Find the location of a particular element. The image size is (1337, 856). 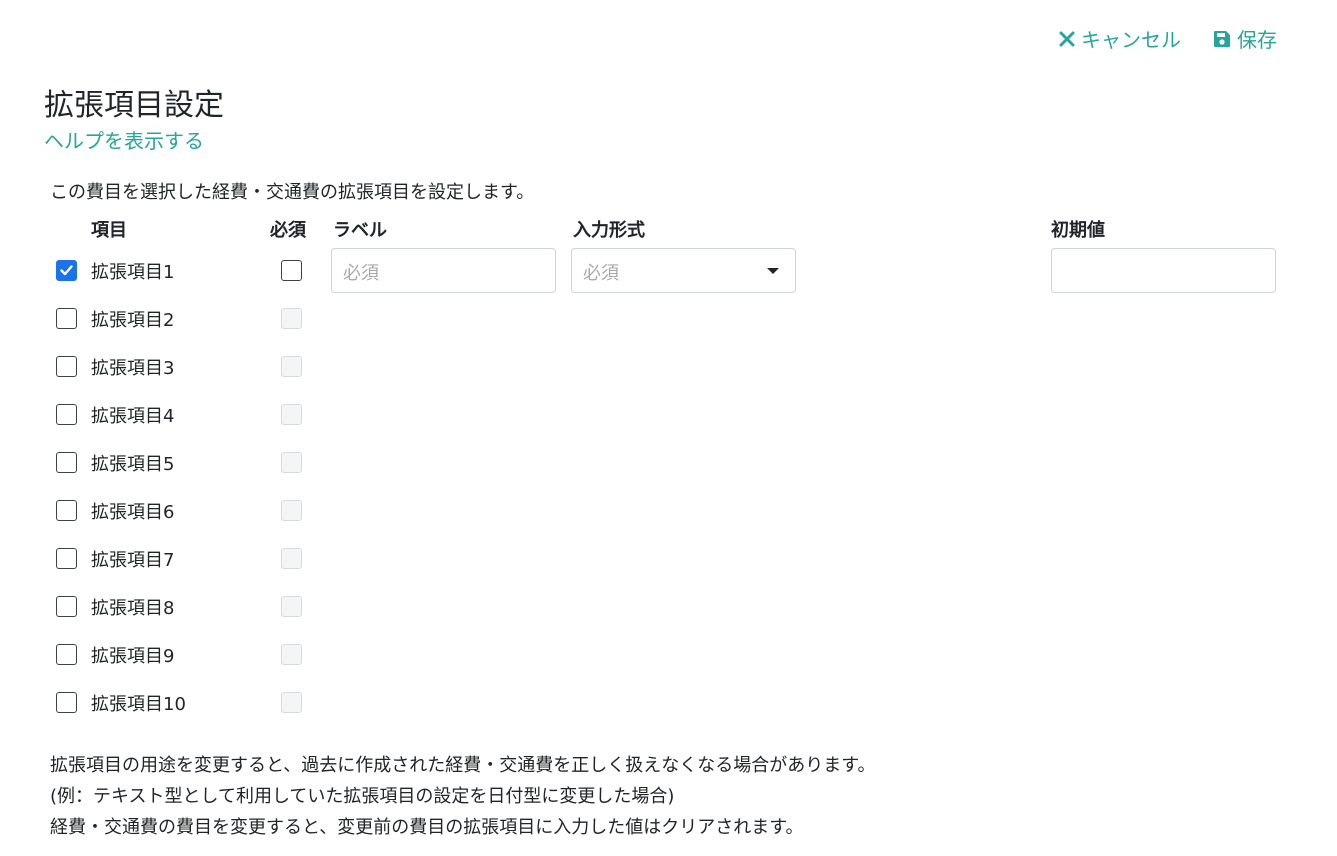

action-bar: キャンセル 保存 is located at coordinates (1168, 38).